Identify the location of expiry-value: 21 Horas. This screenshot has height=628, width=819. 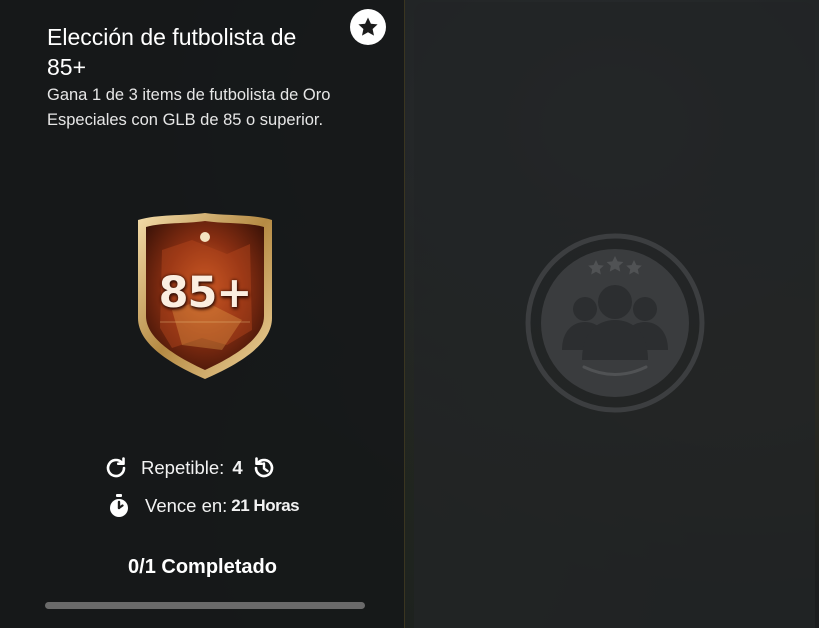
(265, 505).